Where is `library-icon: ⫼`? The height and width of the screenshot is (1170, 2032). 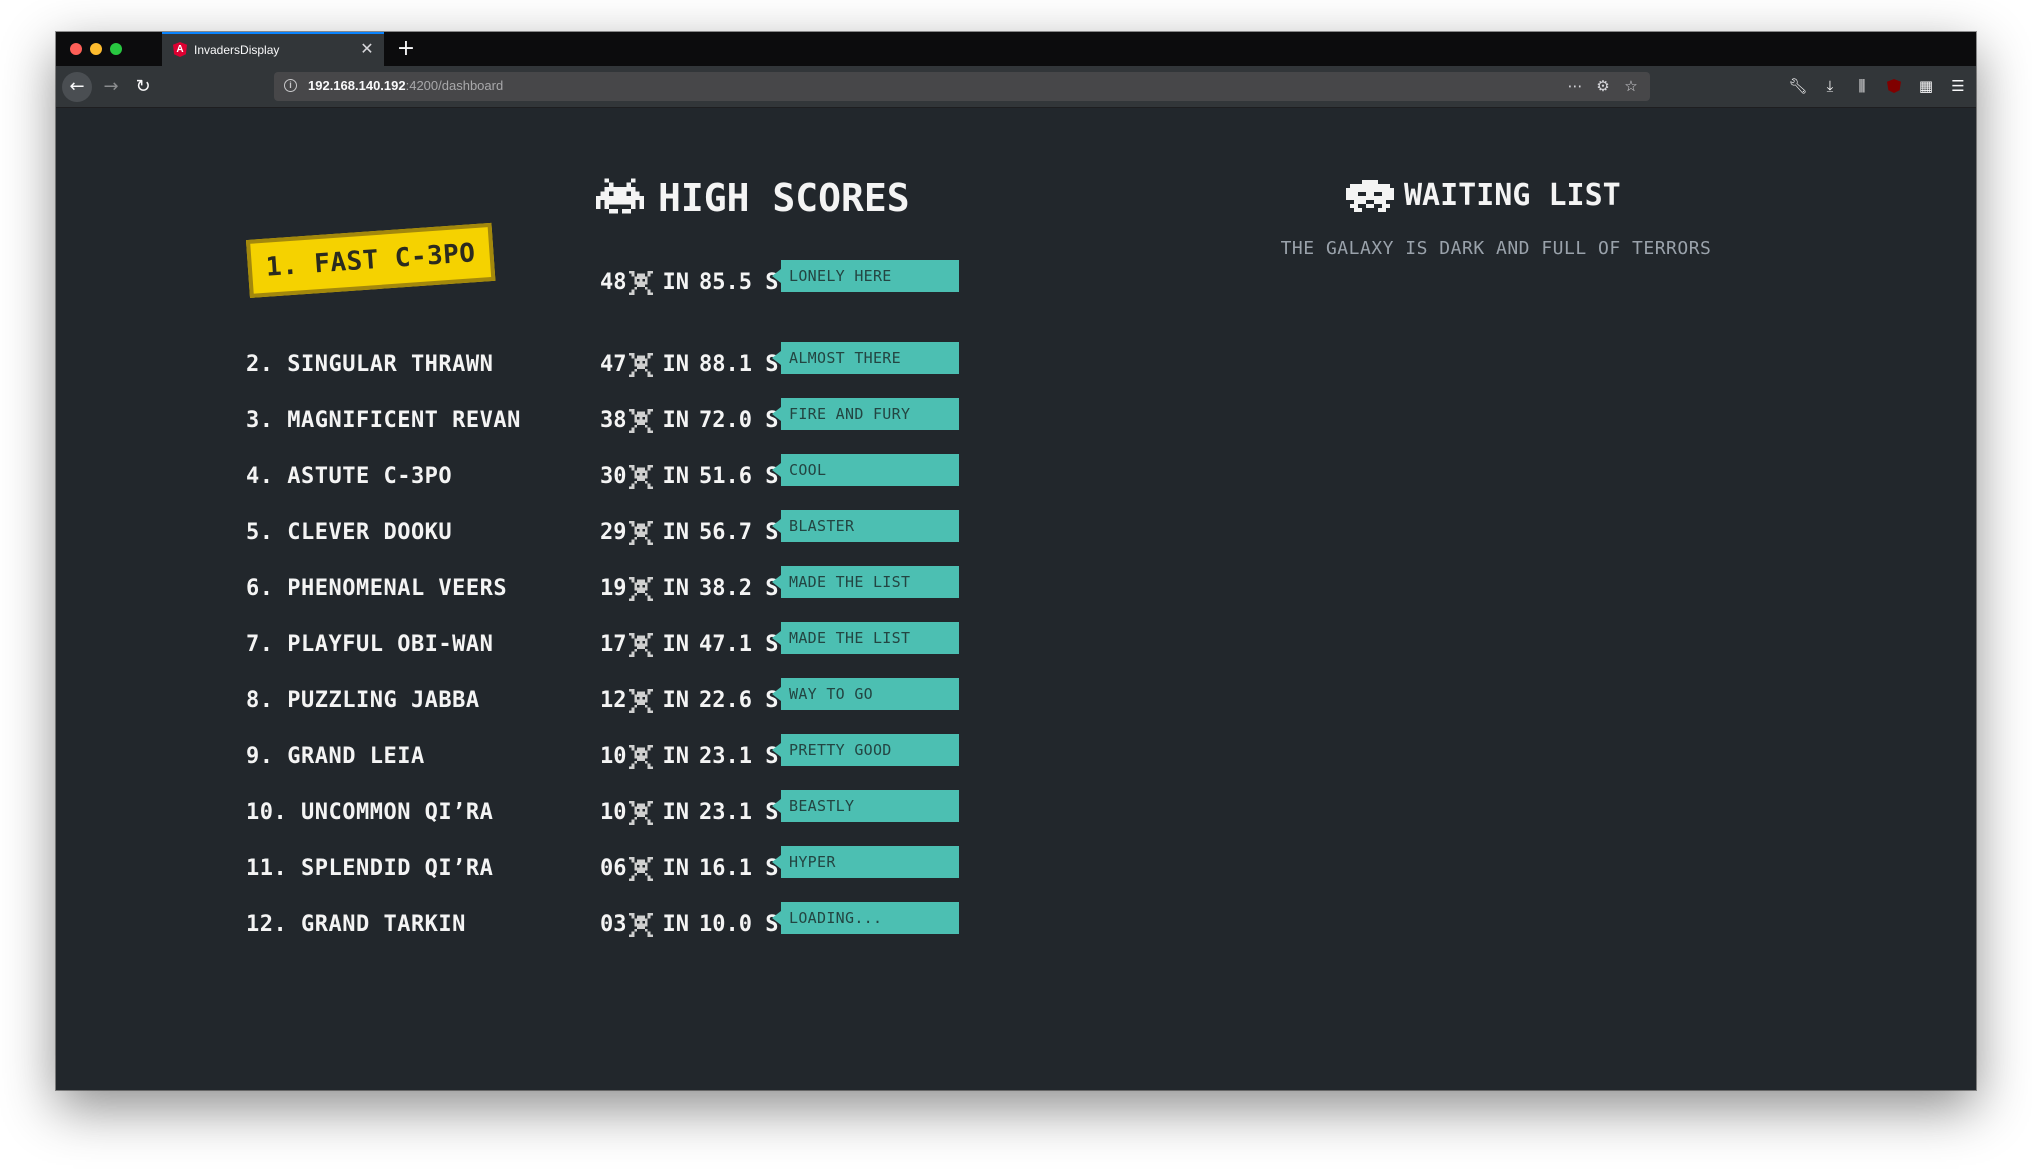 library-icon: ⫼ is located at coordinates (1862, 87).